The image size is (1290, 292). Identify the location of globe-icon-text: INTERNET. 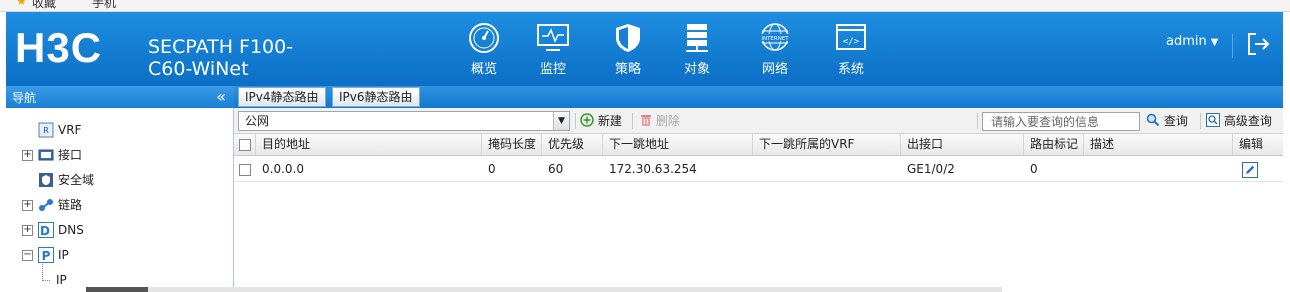
(775, 39).